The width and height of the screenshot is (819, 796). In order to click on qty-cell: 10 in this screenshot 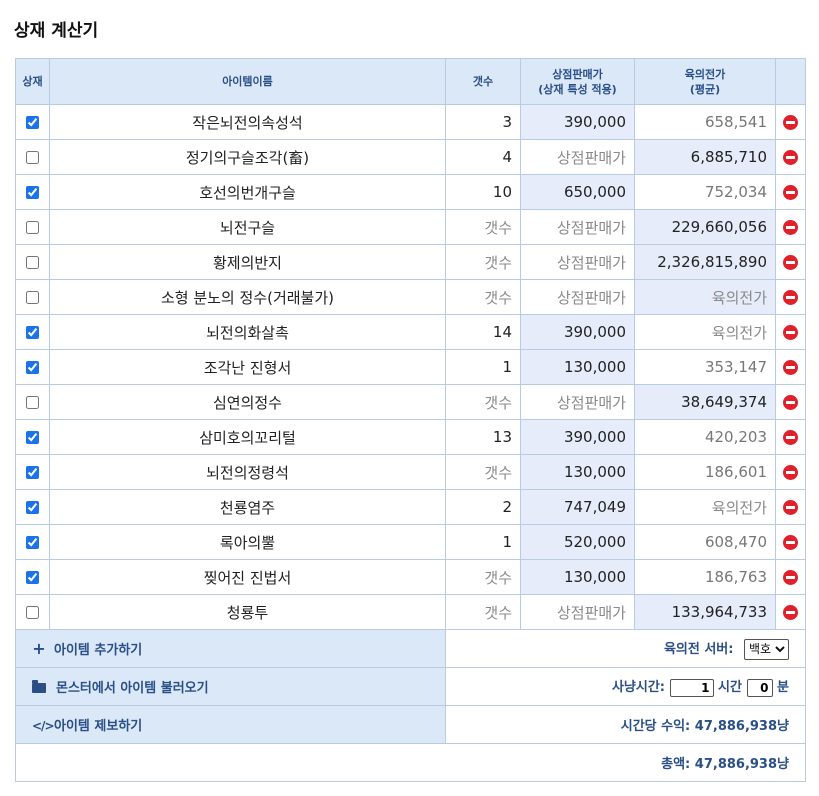, I will do `click(483, 192)`.